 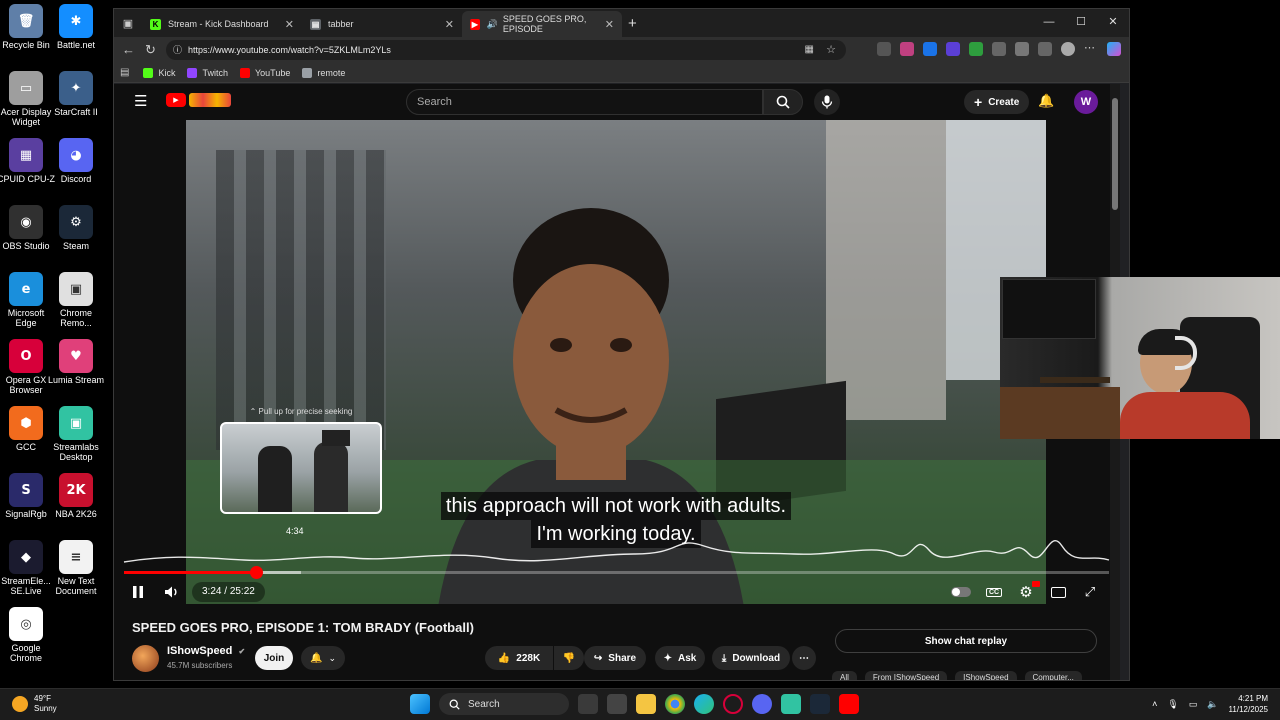 What do you see at coordinates (34, 704) in the screenshot?
I see `weather-widget: 49°F Sunny` at bounding box center [34, 704].